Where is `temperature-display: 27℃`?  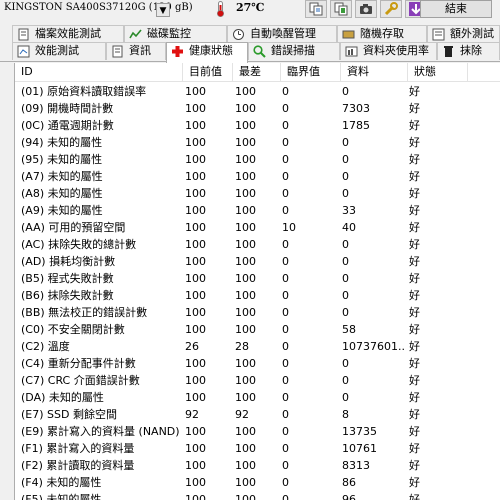 temperature-display: 27℃ is located at coordinates (245, 9).